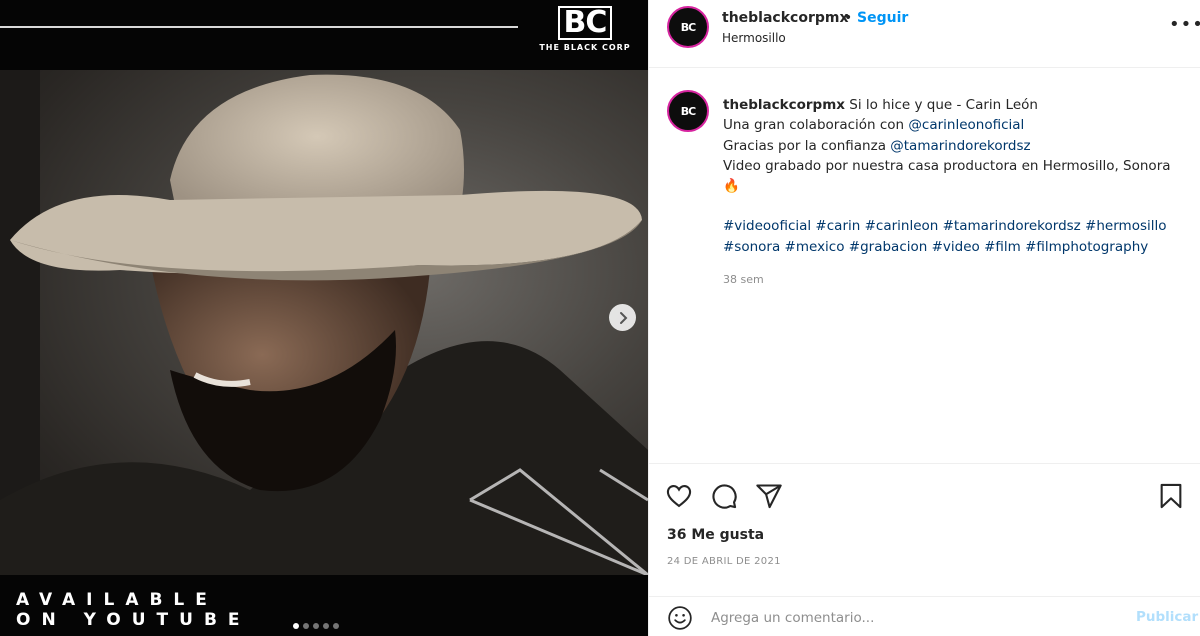 The width and height of the screenshot is (1200, 636). I want to click on fire-emoji: 🔥, so click(731, 186).